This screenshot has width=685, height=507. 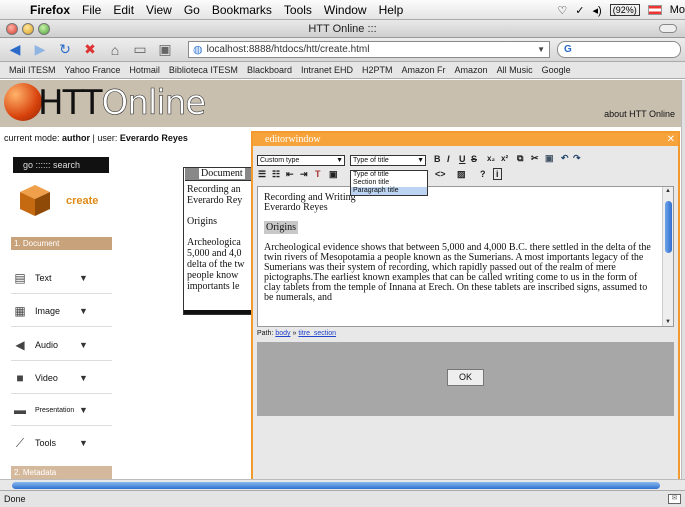 What do you see at coordinates (461, 174) in the screenshot?
I see `cleanup-icon: ▨` at bounding box center [461, 174].